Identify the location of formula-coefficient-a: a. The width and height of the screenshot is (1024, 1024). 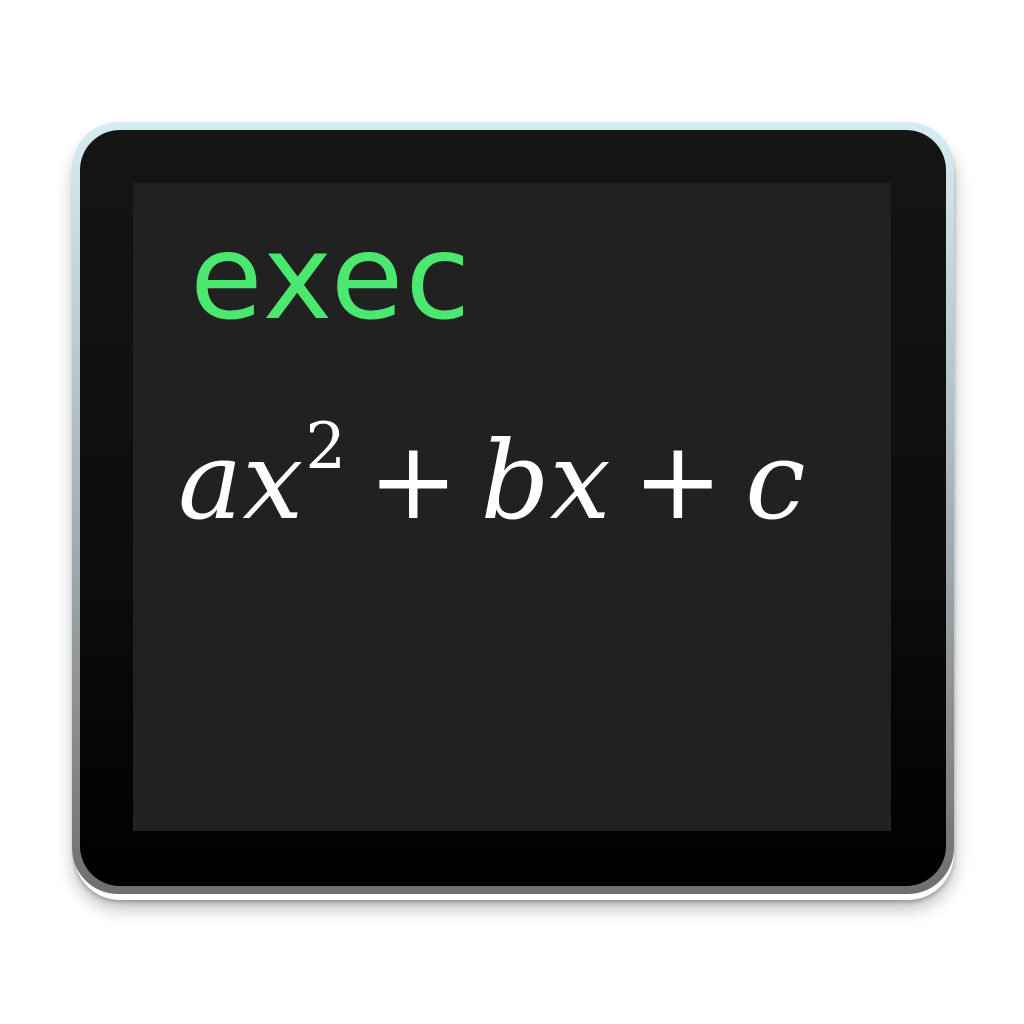
(210, 481).